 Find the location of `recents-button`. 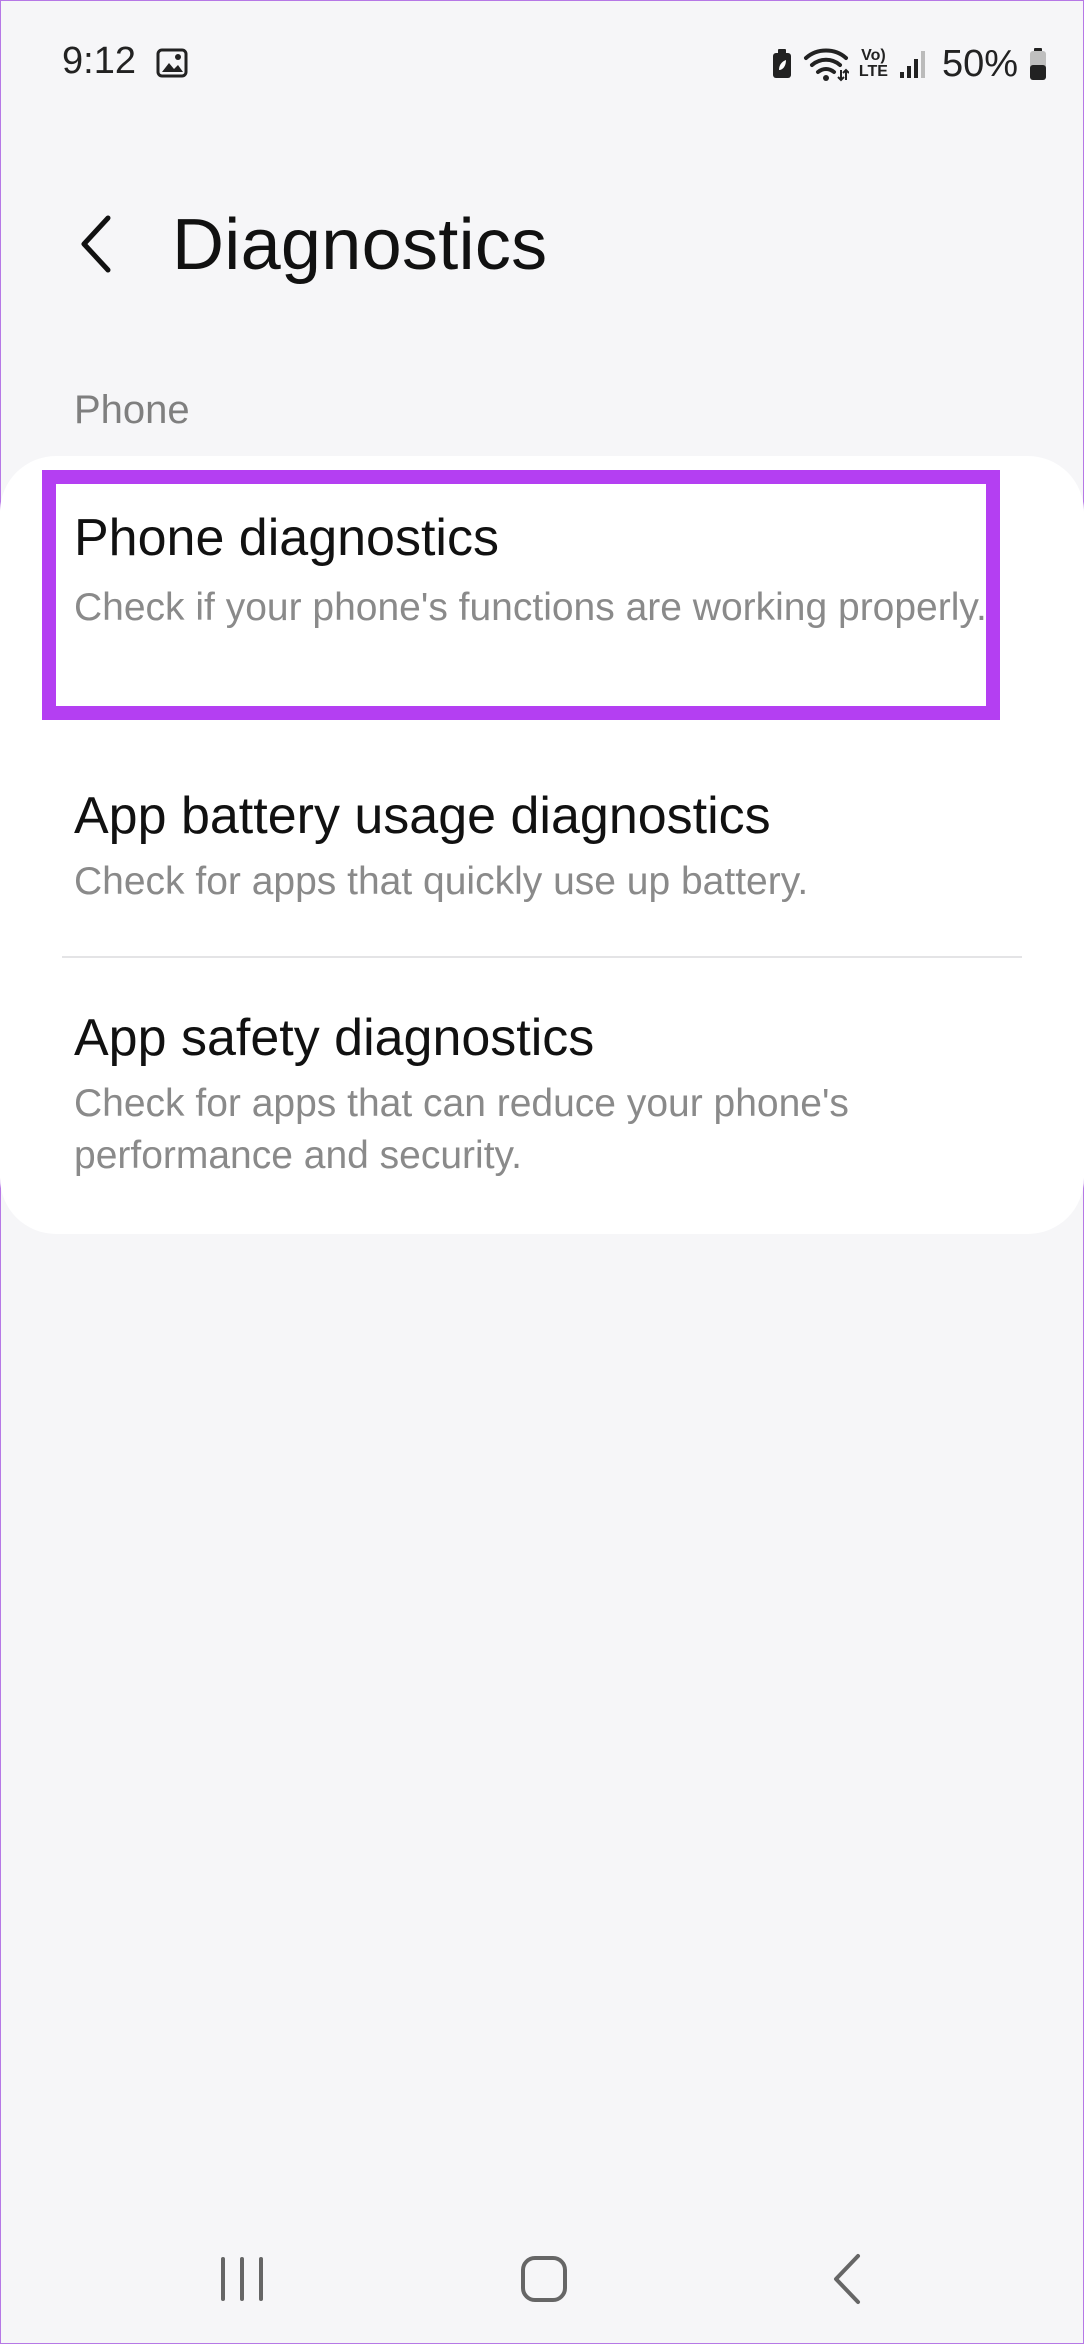

recents-button is located at coordinates (242, 2279).